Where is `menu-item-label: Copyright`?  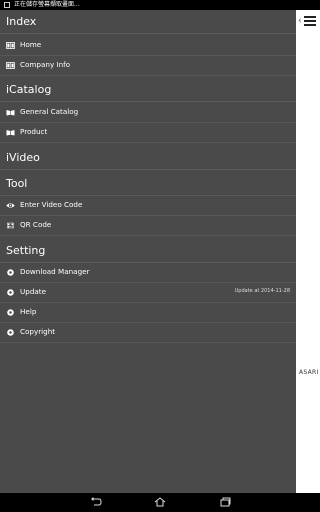
menu-item-label: Copyright is located at coordinates (38, 331).